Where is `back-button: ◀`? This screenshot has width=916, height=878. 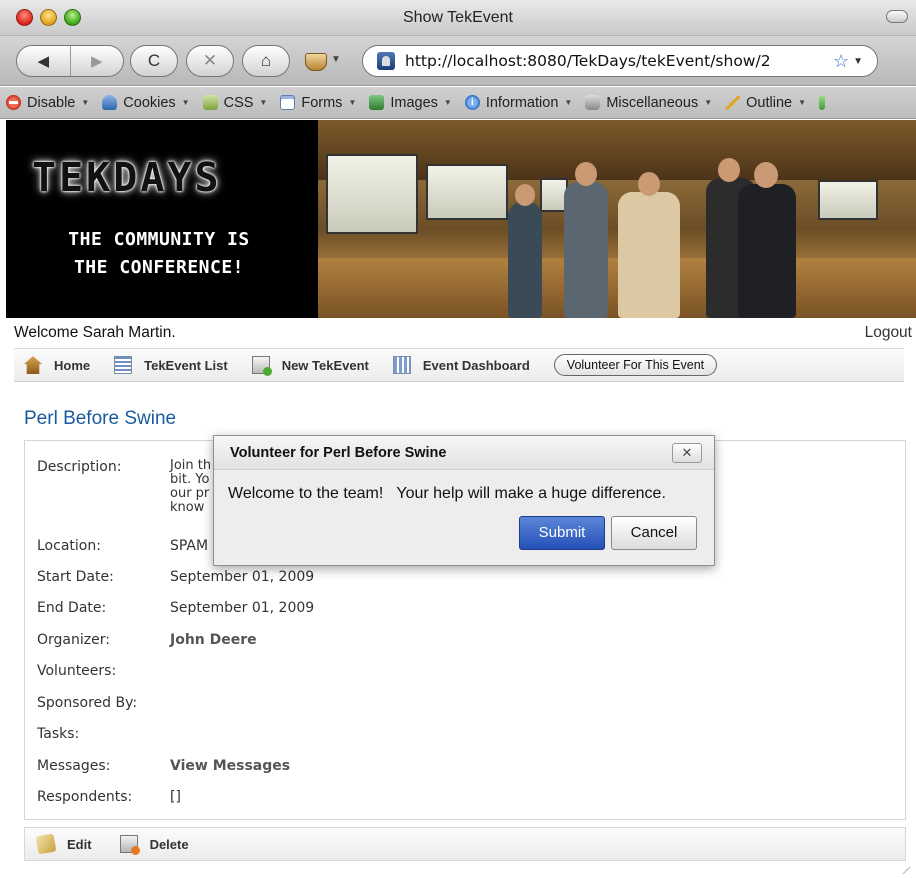
back-button: ◀ is located at coordinates (43, 61).